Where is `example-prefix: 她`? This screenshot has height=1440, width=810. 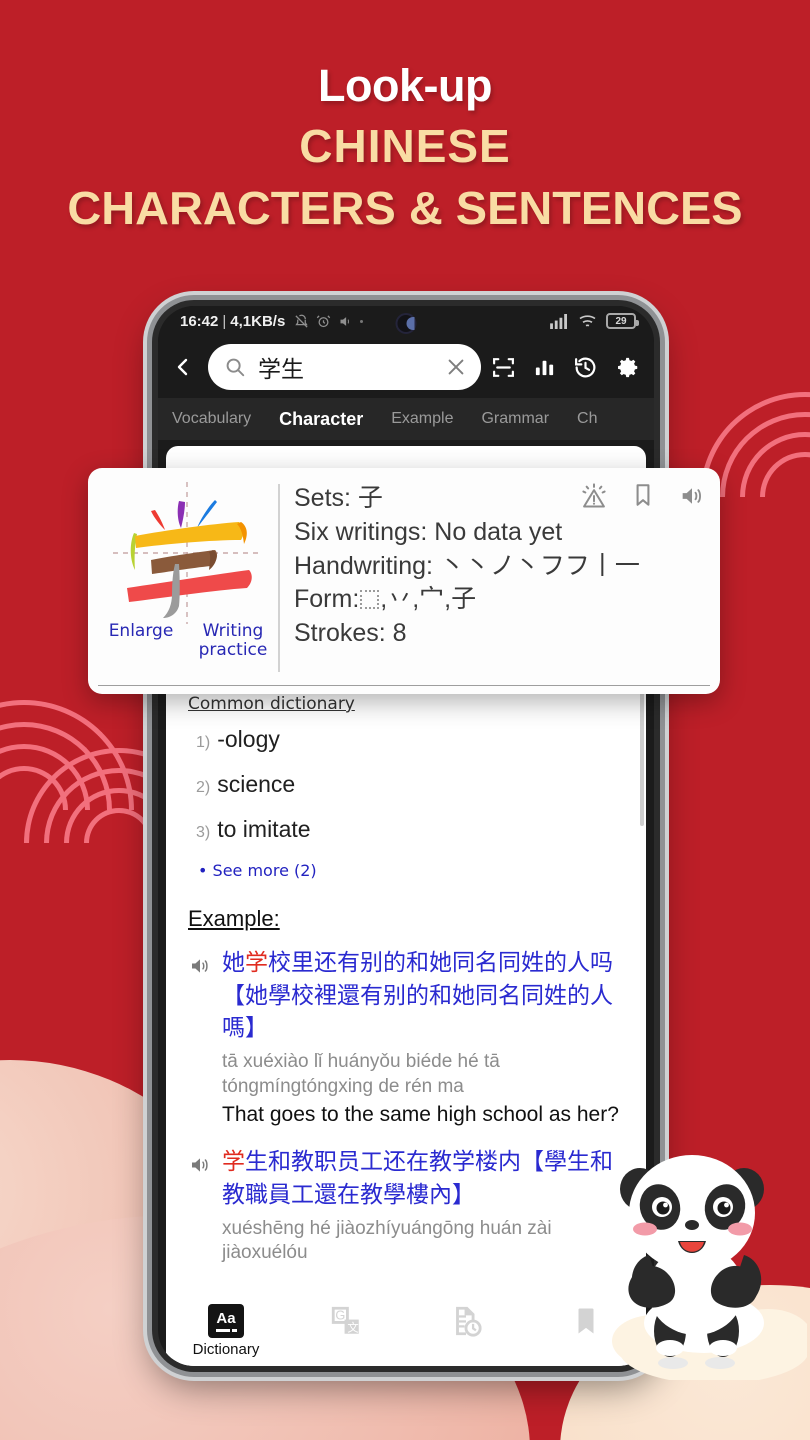
example-prefix: 她 is located at coordinates (233, 962).